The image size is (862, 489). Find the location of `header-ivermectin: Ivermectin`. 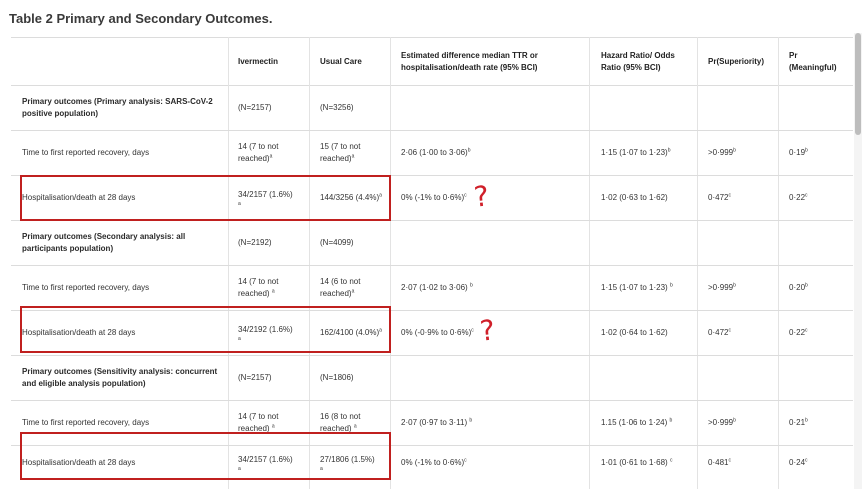

header-ivermectin: Ivermectin is located at coordinates (258, 61).